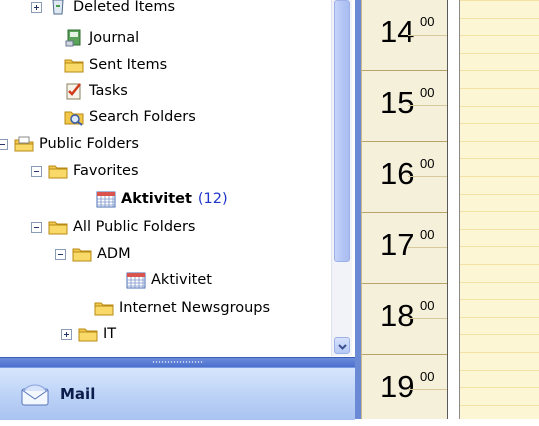  I want to click on folder-item-journal: Journal, so click(101, 38).